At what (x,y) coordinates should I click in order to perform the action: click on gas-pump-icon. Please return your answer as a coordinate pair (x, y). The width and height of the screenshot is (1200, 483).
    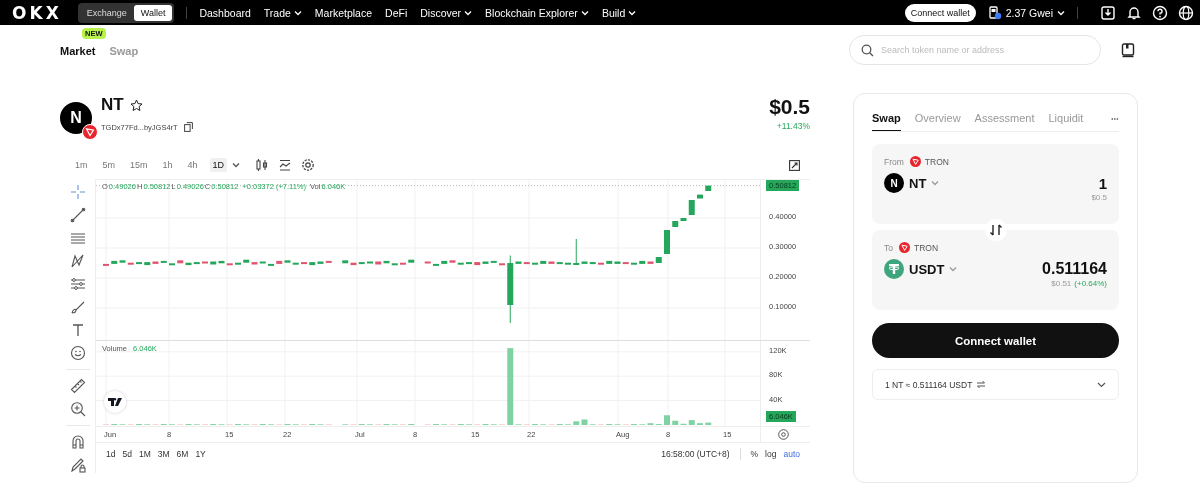
    Looking at the image, I should click on (994, 12).